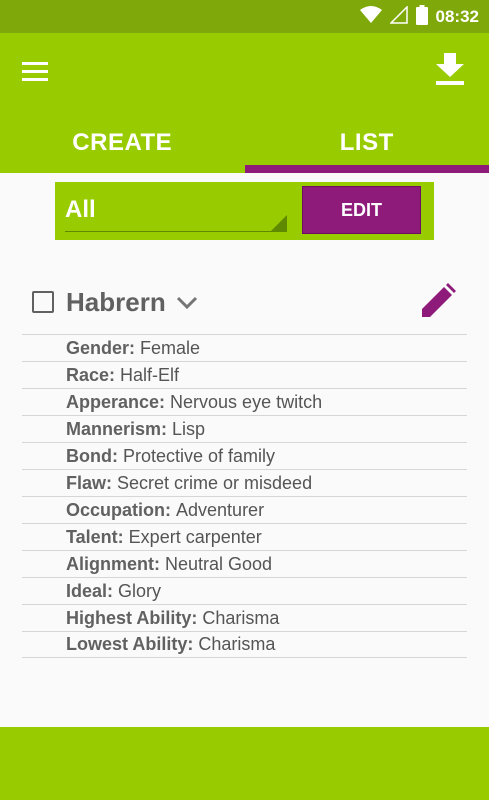 The image size is (489, 800). I want to click on attribute-label: Alignment:, so click(113, 563).